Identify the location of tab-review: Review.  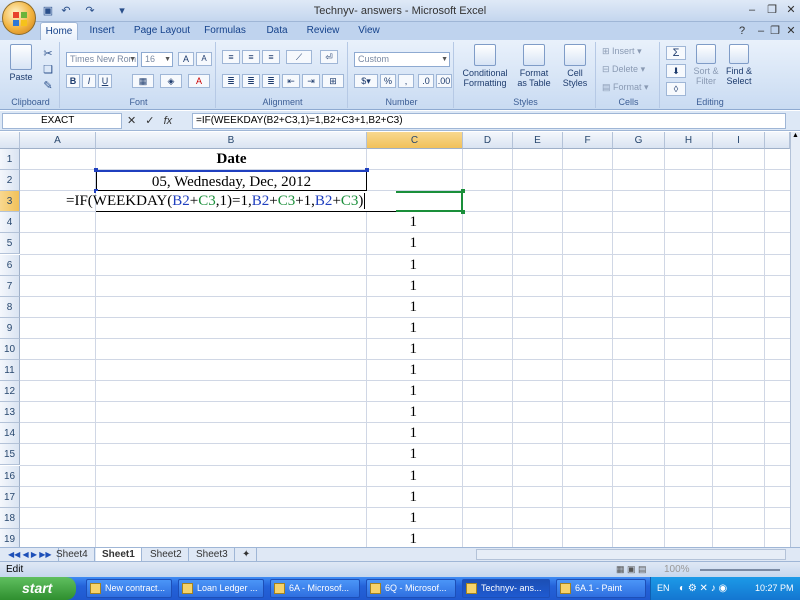
(323, 31).